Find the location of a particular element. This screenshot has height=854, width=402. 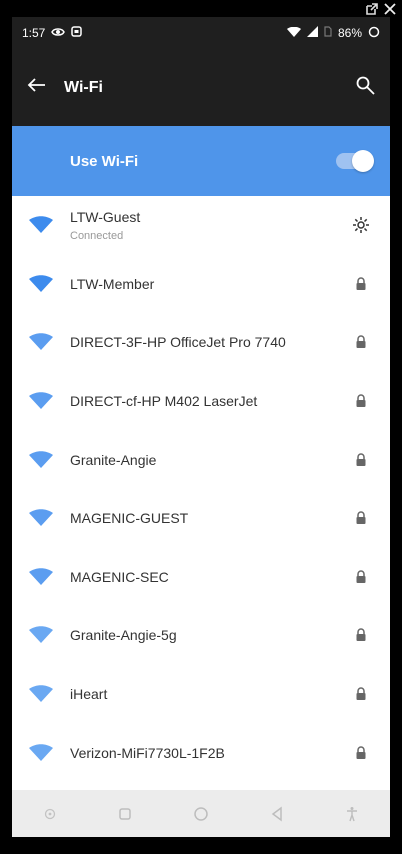

network-name: Granite-Angie-5g is located at coordinates (123, 635).